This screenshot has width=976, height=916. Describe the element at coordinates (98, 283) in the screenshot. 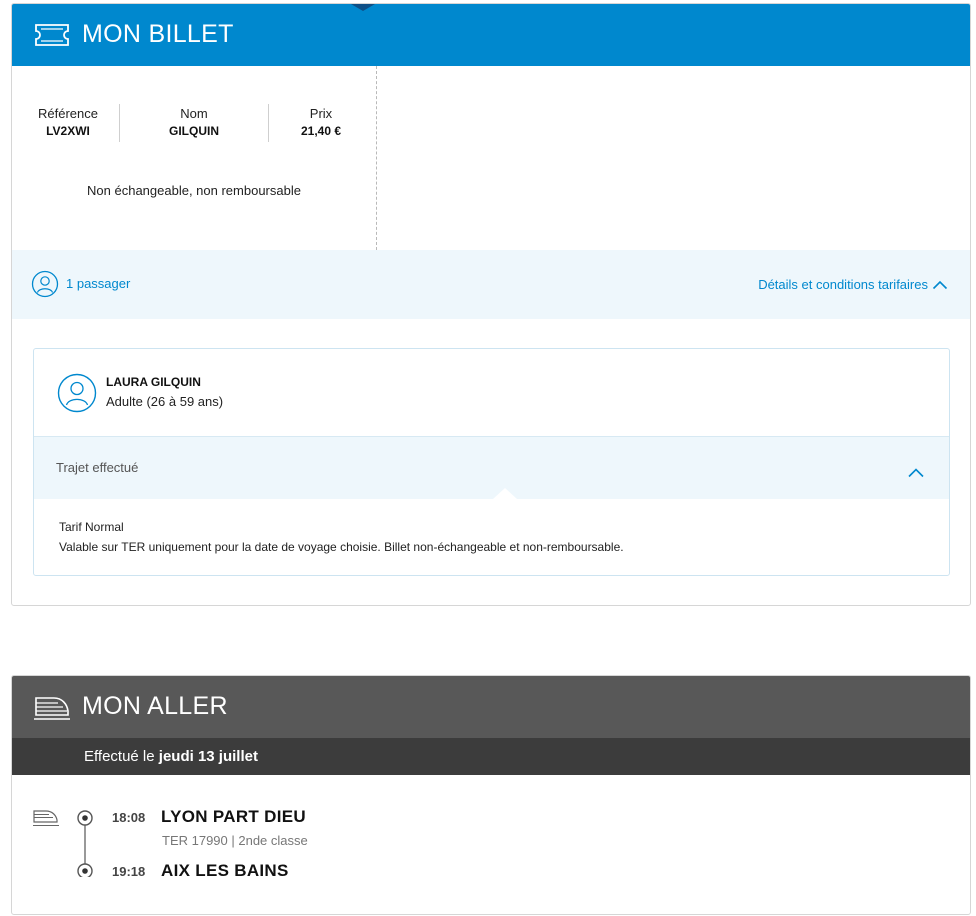

I see `passenger-count: 1 passager` at that location.